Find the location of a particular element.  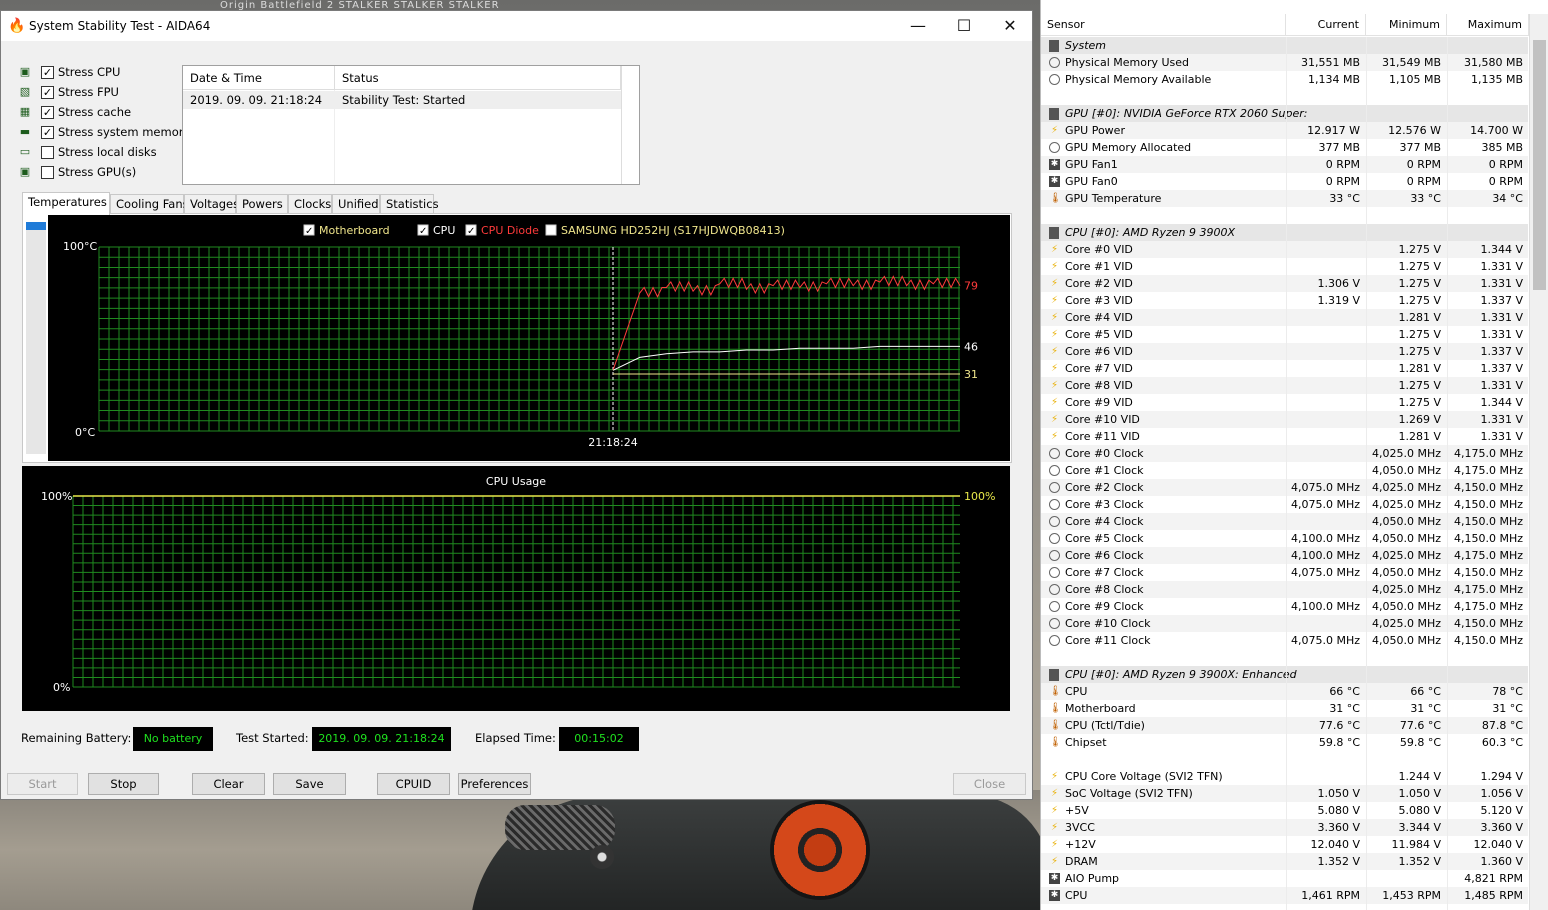

log-scrollbar is located at coordinates (630, 125).